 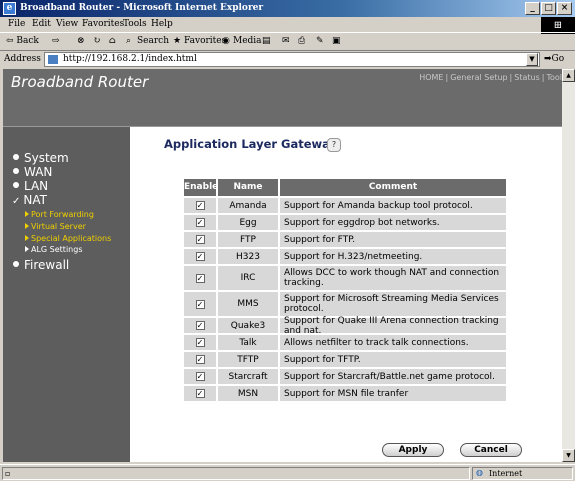 I want to click on name-cell: Quake3, so click(x=248, y=325).